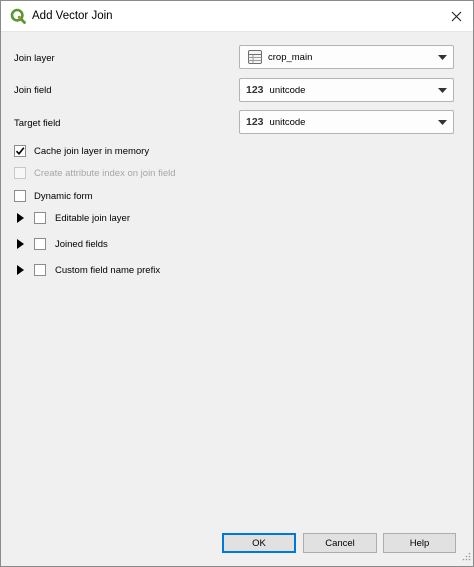  Describe the element at coordinates (105, 173) in the screenshot. I see `attribute-index-label: Create attribute index on join field` at that location.